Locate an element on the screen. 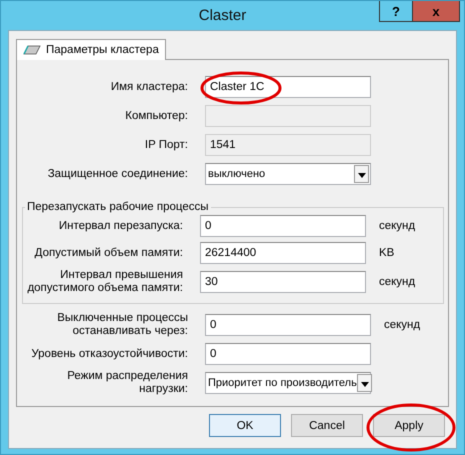 The image size is (465, 455). dialog-button: Cancel is located at coordinates (327, 425).